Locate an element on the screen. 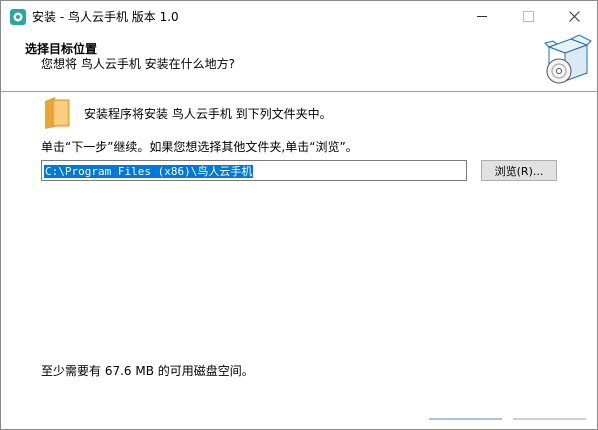 This screenshot has width=598, height=430. app-icon is located at coordinates (18, 17).